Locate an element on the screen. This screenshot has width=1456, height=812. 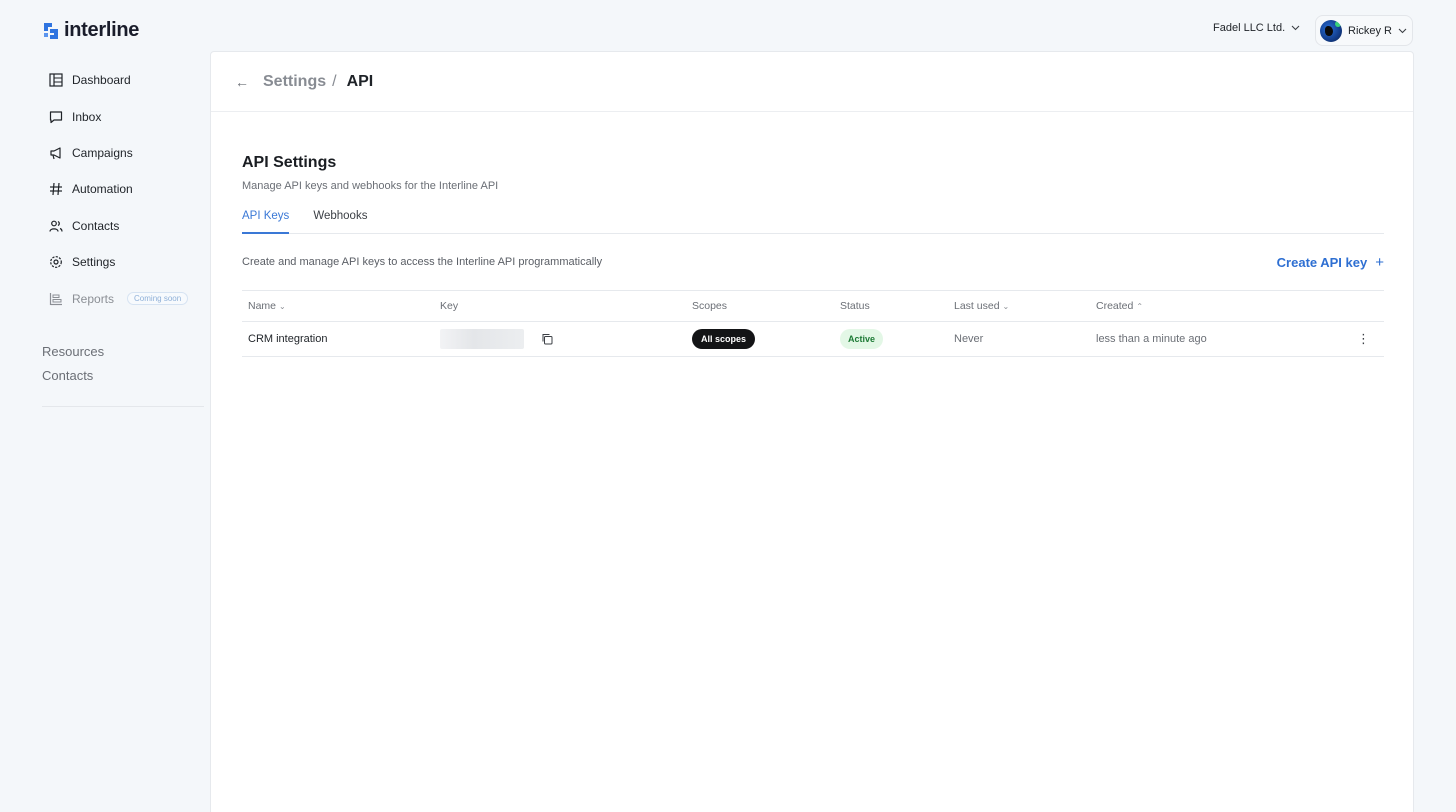
org-name: Fadel LLC Ltd. is located at coordinates (1249, 28).